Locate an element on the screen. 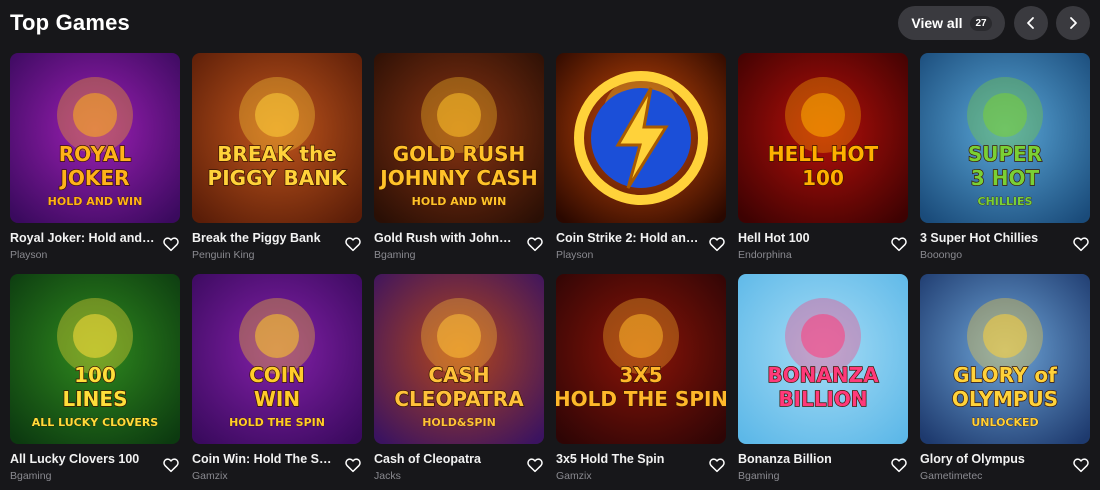 This screenshot has height=490, width=1100. game-artwork: 3X5HOLD THE SPIN is located at coordinates (641, 359).